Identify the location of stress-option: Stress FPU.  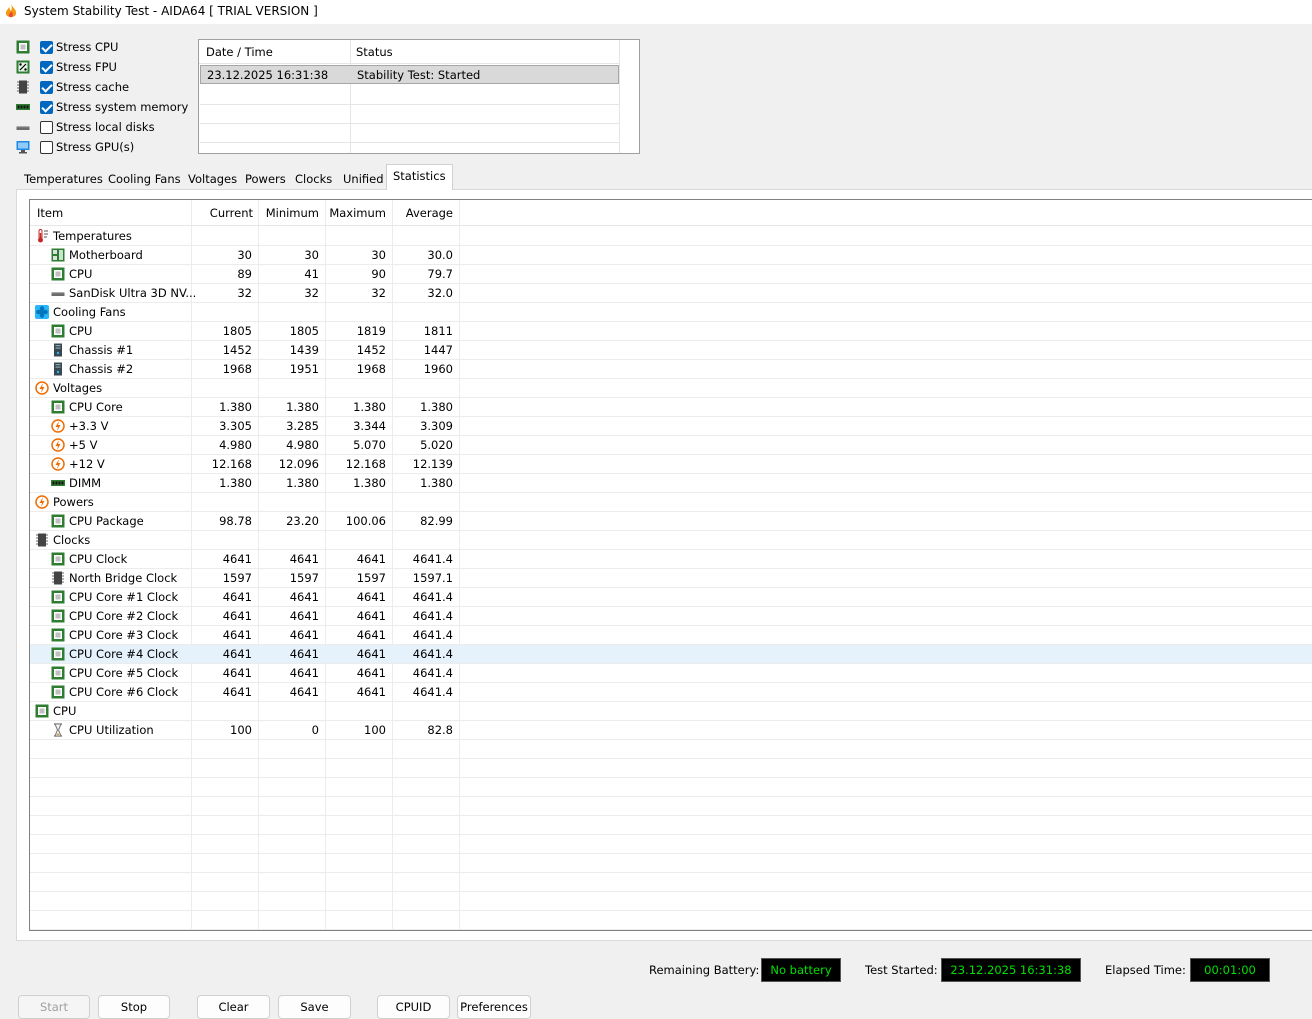
(104, 68).